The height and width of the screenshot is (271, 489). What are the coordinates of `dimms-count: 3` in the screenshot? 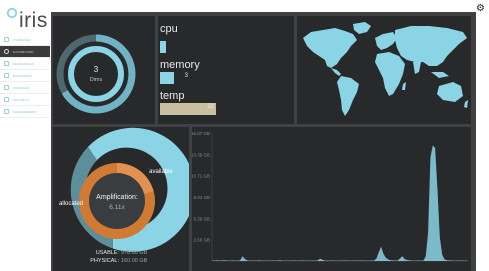 It's located at (96, 69).